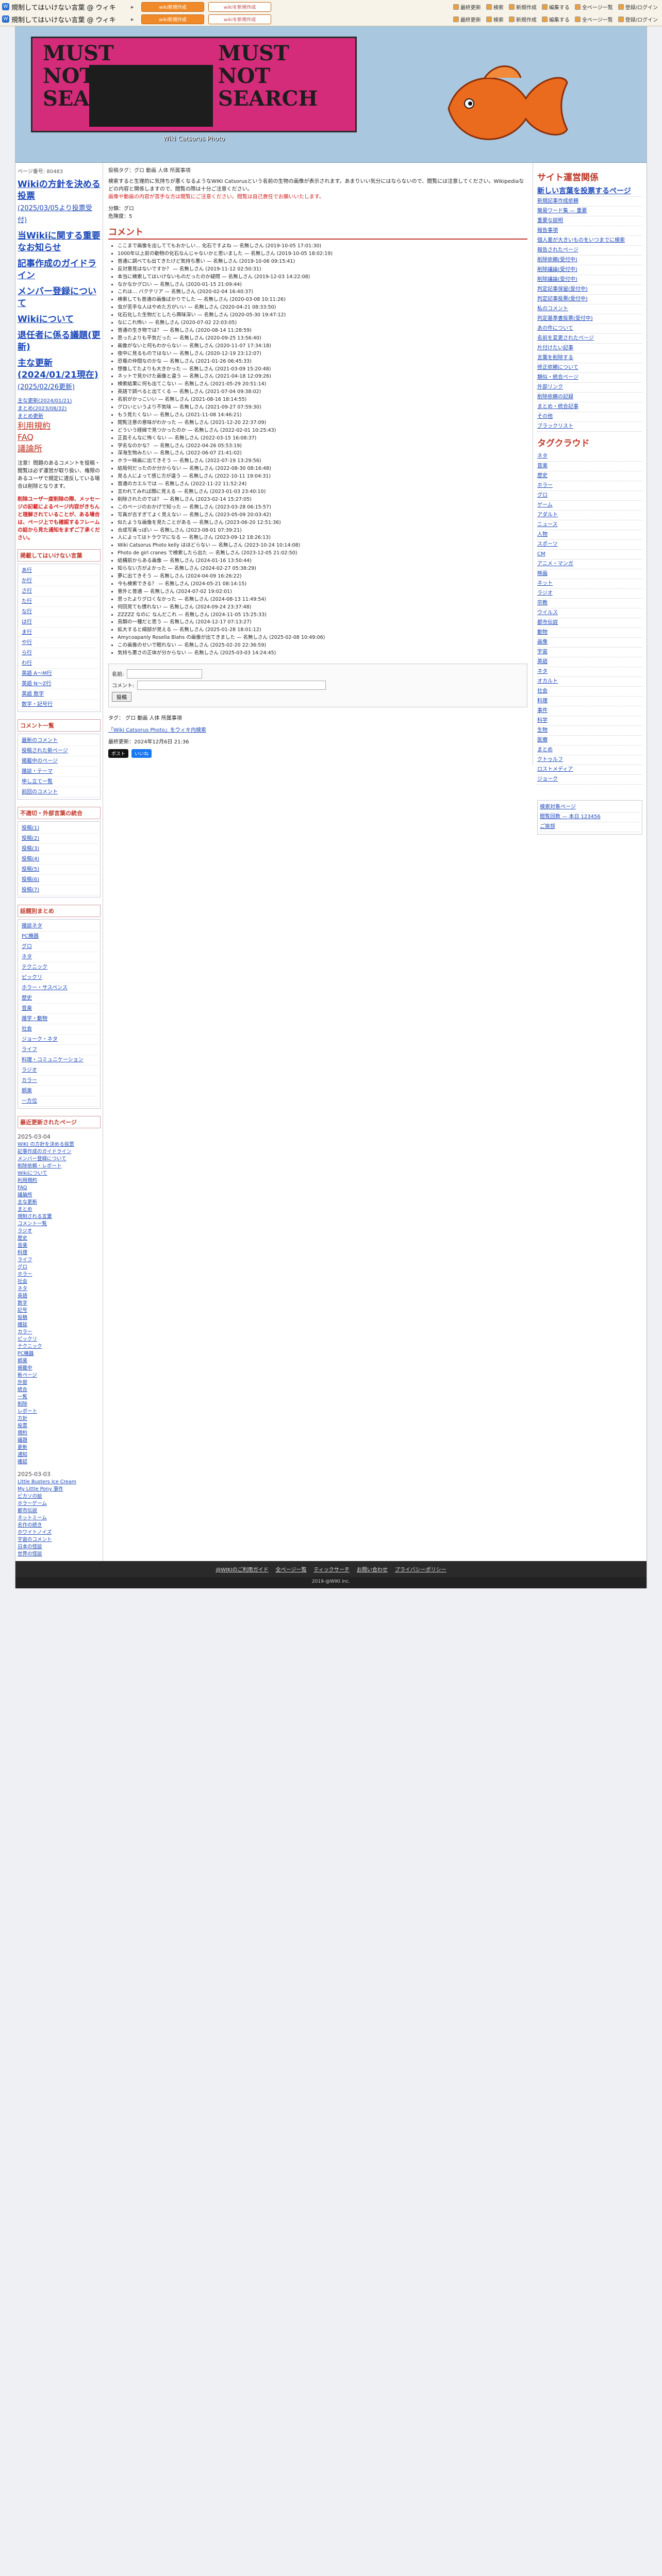 The height and width of the screenshot is (2576, 662). Describe the element at coordinates (590, 817) in the screenshot. I see `stats-link: 閲覧回数 — 本日 123456` at that location.